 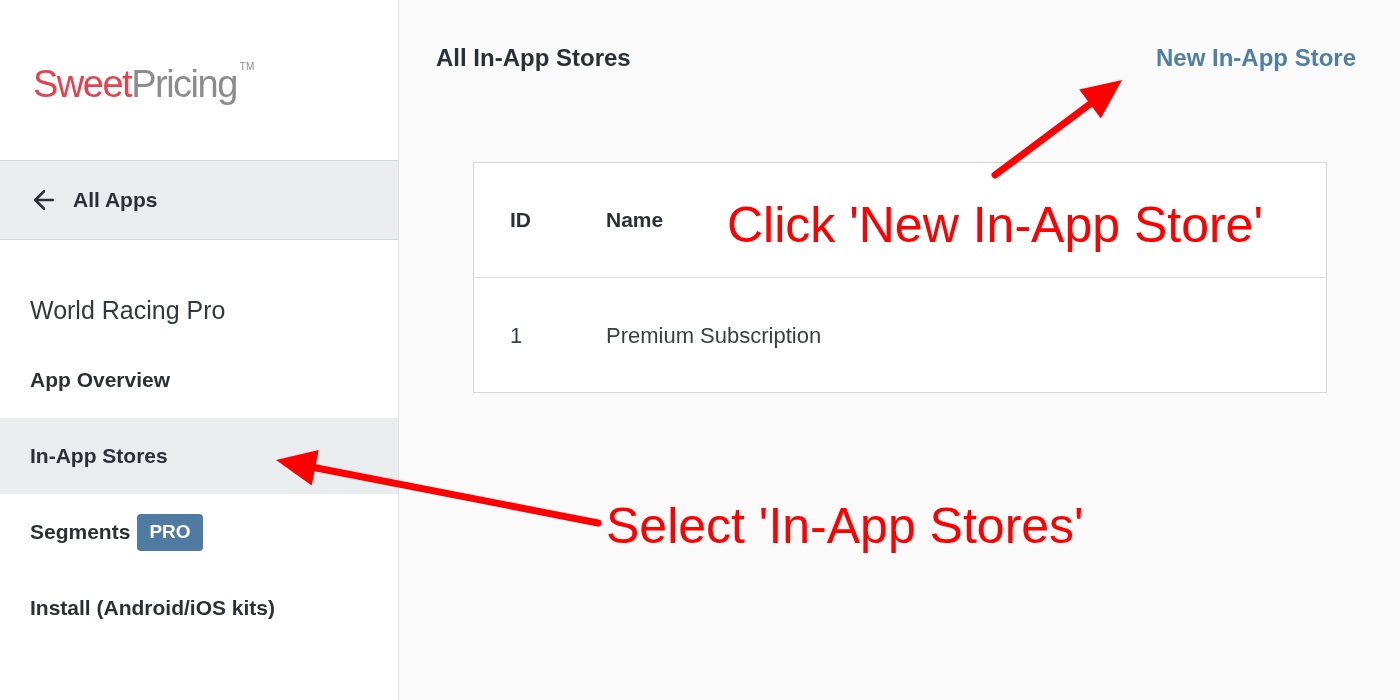 I want to click on tier-badge: PRO, so click(x=170, y=532).